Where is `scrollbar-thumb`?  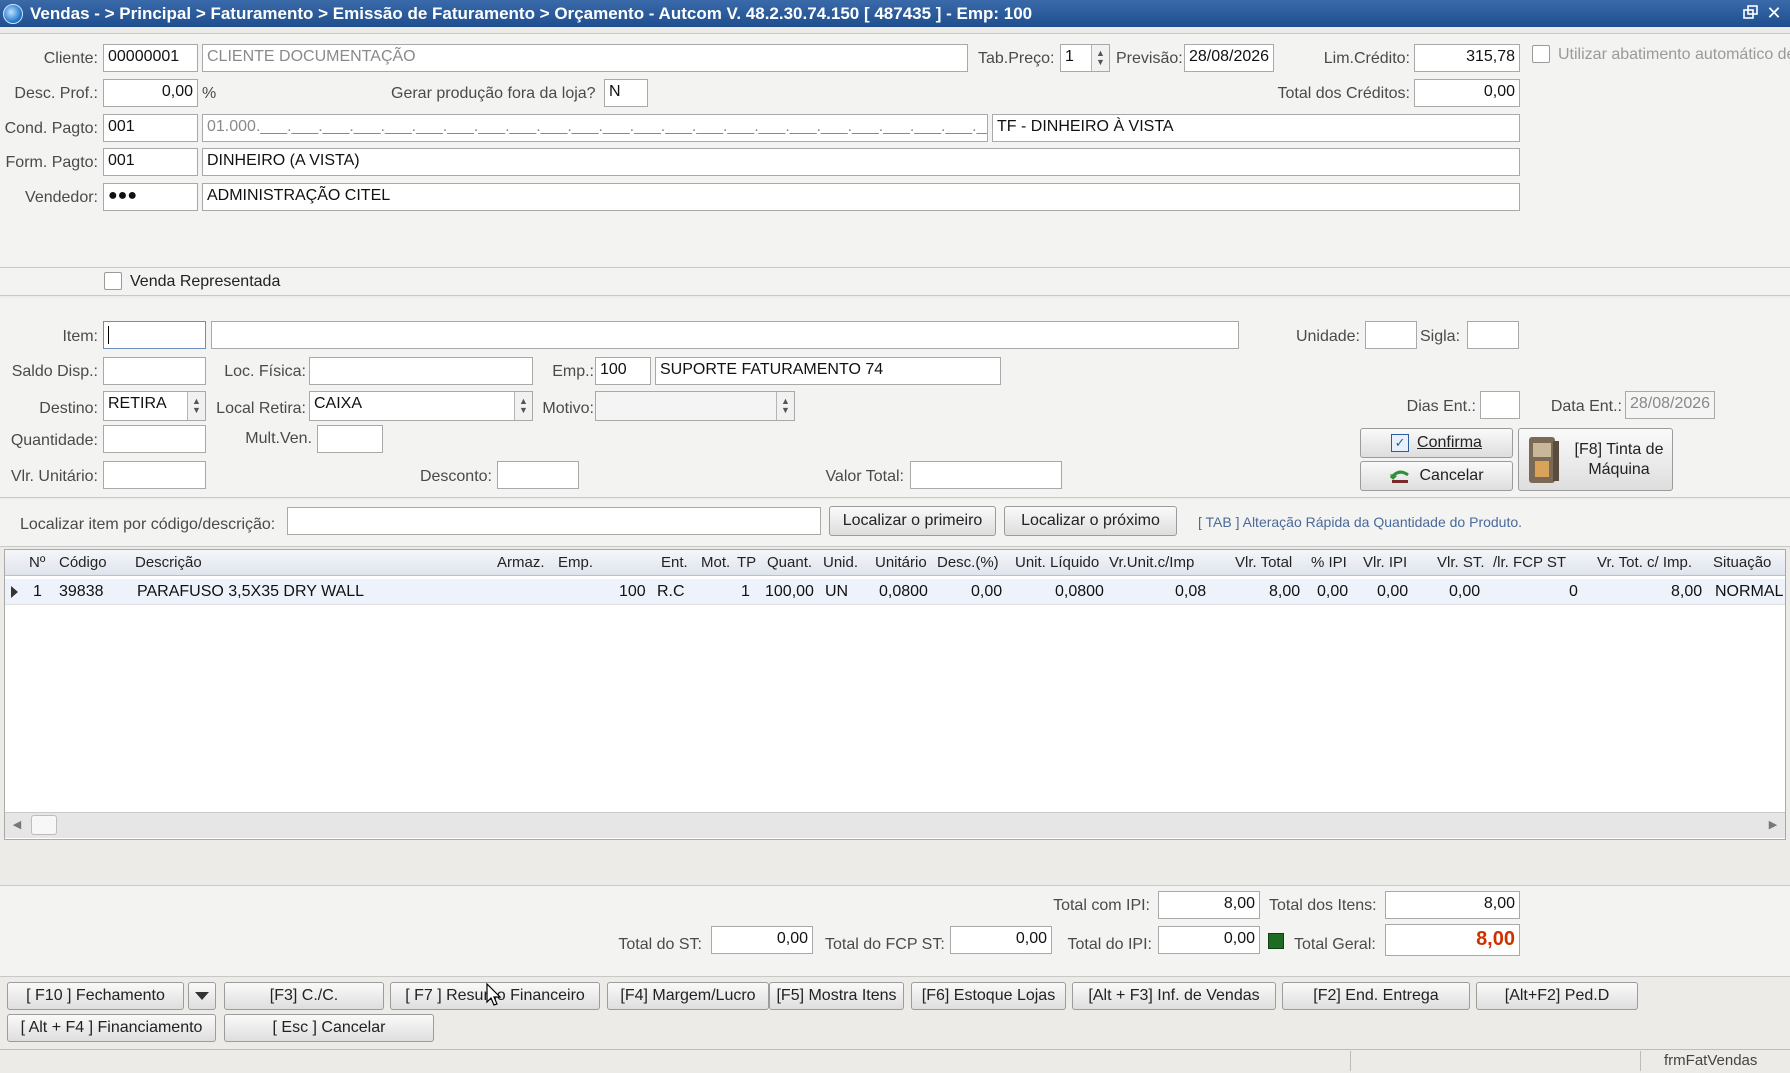
scrollbar-thumb is located at coordinates (44, 825).